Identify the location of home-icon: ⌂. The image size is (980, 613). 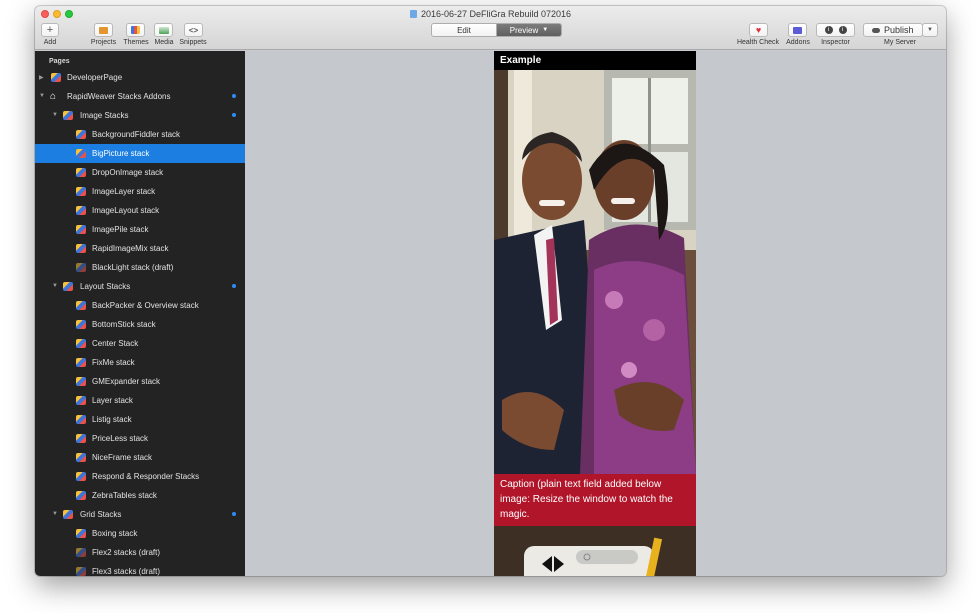
(53, 96).